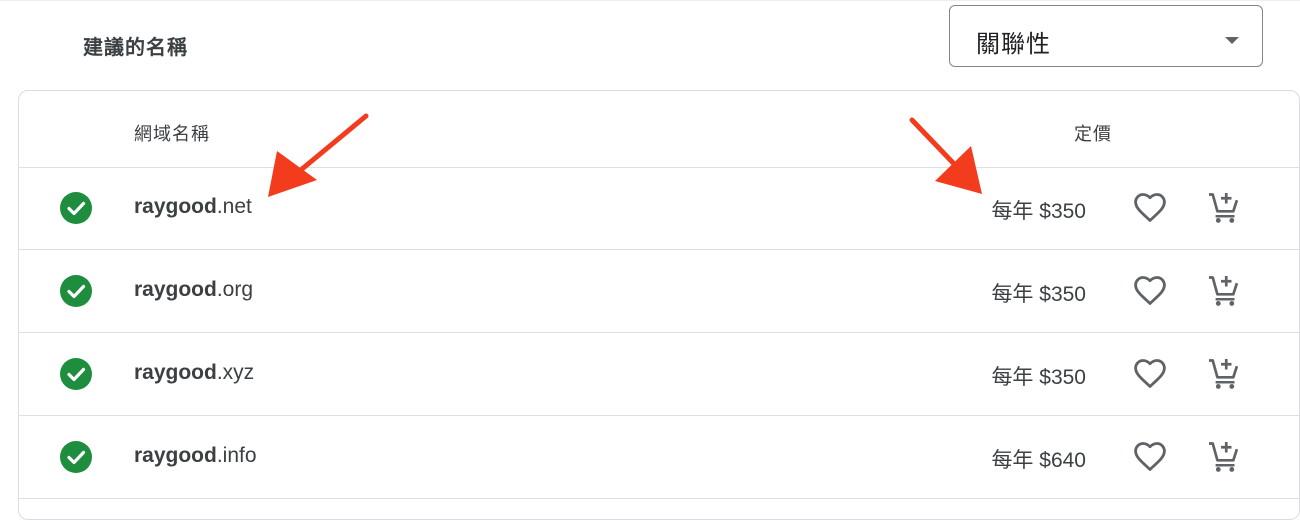 Image resolution: width=1300 pixels, height=520 pixels. Describe the element at coordinates (235, 289) in the screenshot. I see `domain-tld: .org` at that location.